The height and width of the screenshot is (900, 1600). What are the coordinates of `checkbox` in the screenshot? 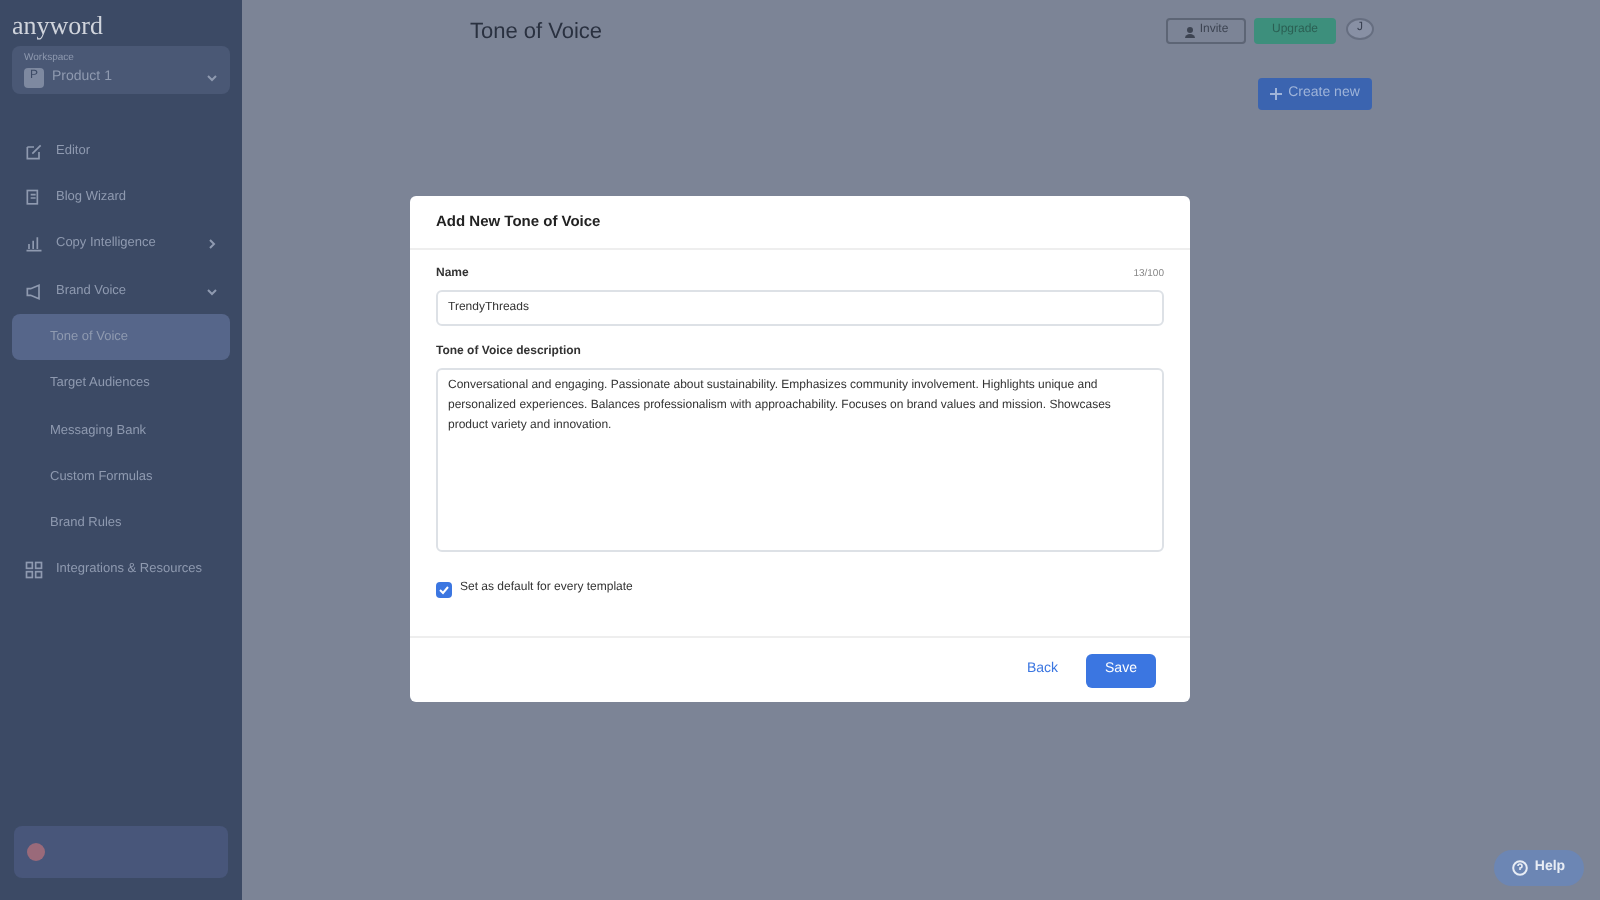 It's located at (444, 589).